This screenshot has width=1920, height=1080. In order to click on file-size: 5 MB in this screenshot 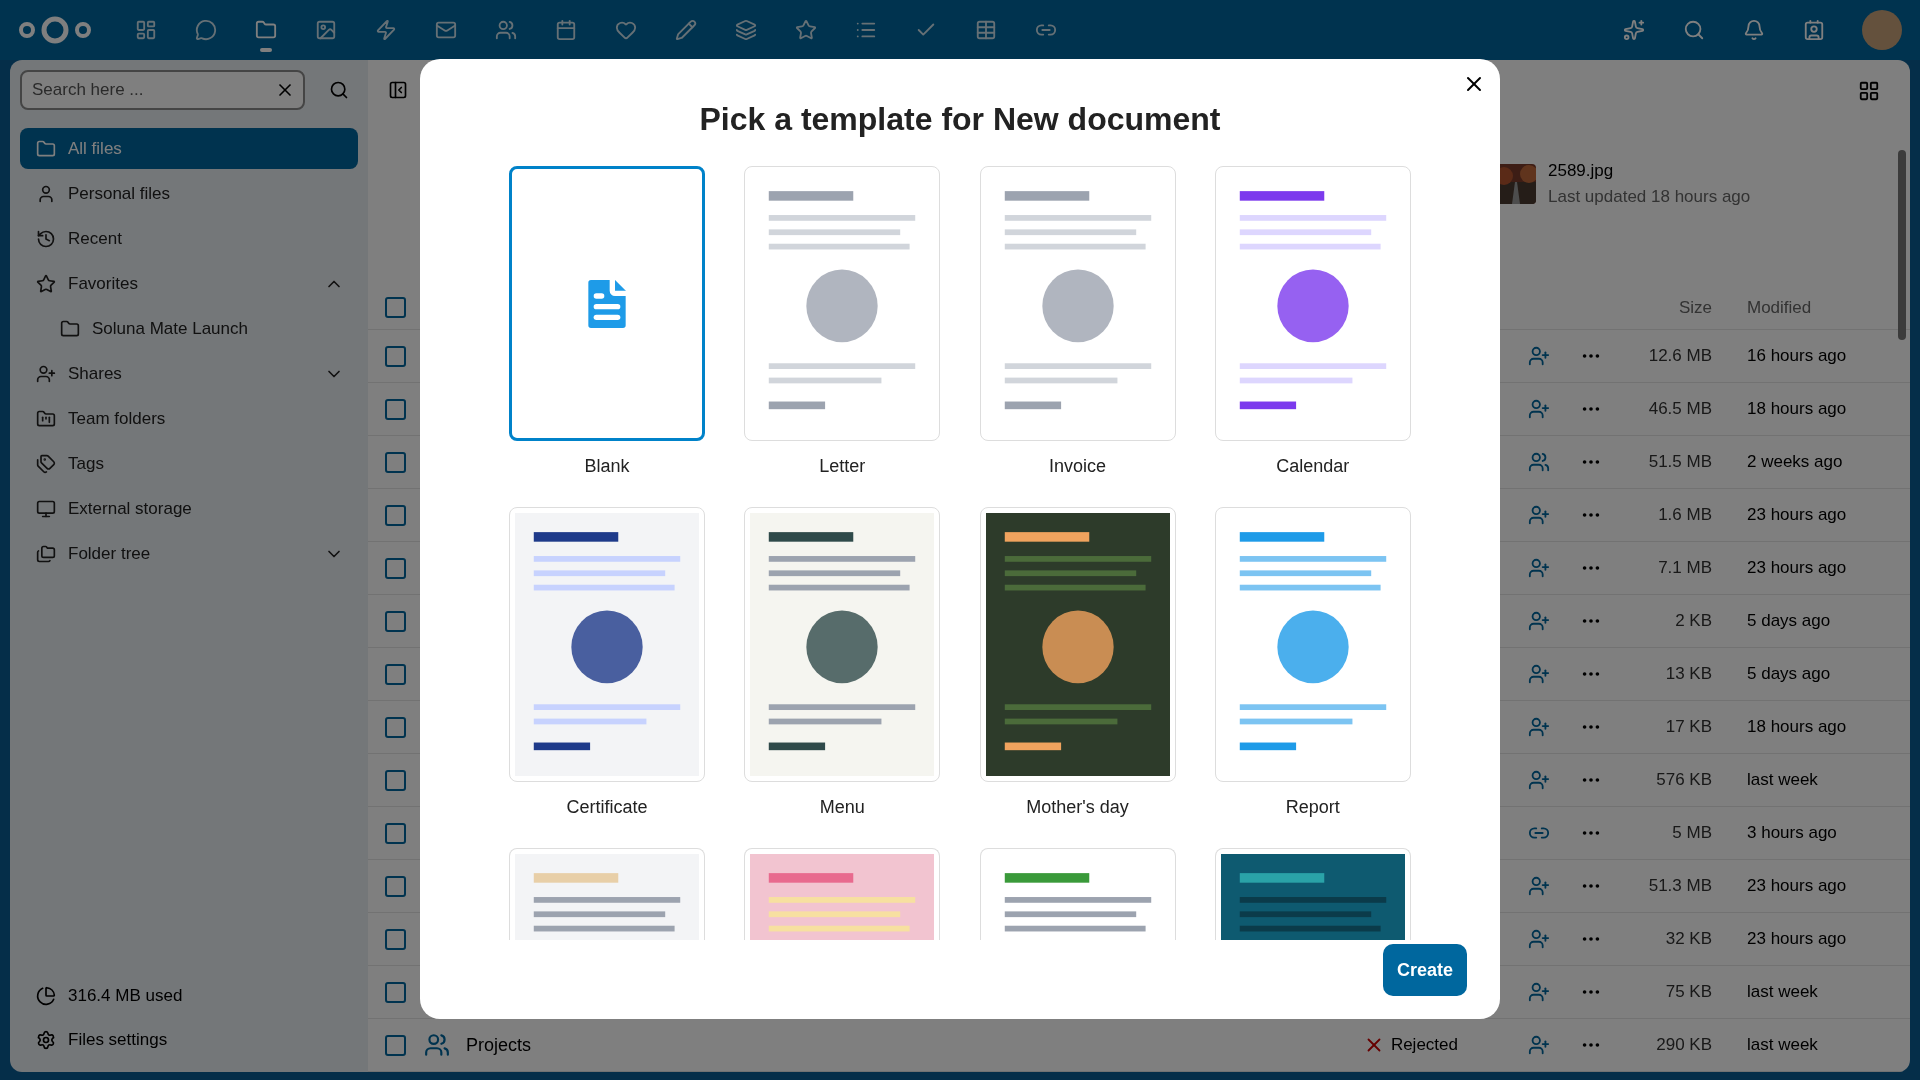, I will do `click(1691, 833)`.